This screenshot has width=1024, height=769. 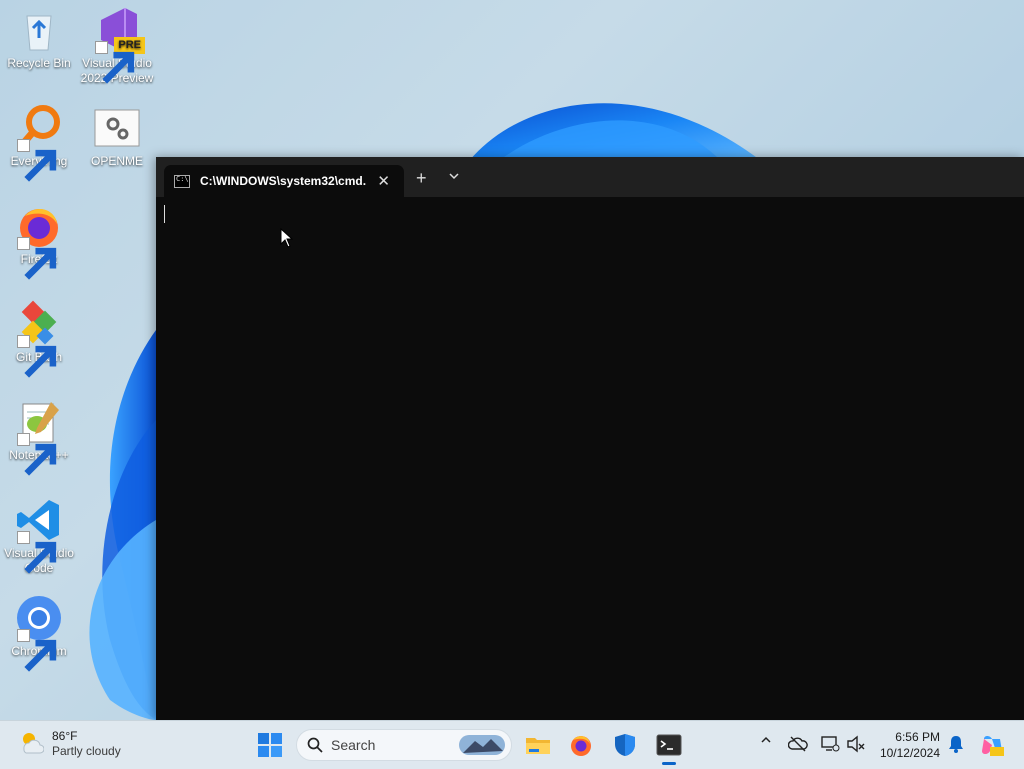 I want to click on desktop-icon-visual-studio-2022-preview: PRE Visual Studio 2022 Preview, so click(x=117, y=46).